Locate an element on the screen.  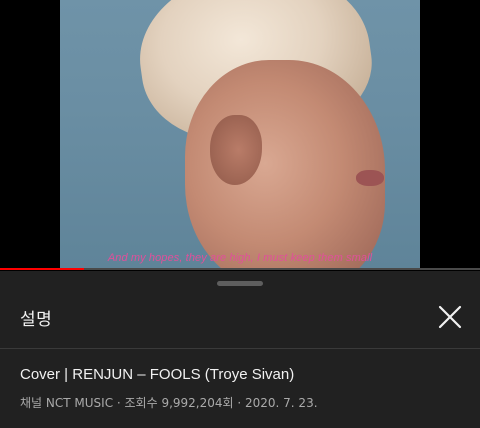
close-button is located at coordinates (450, 317).